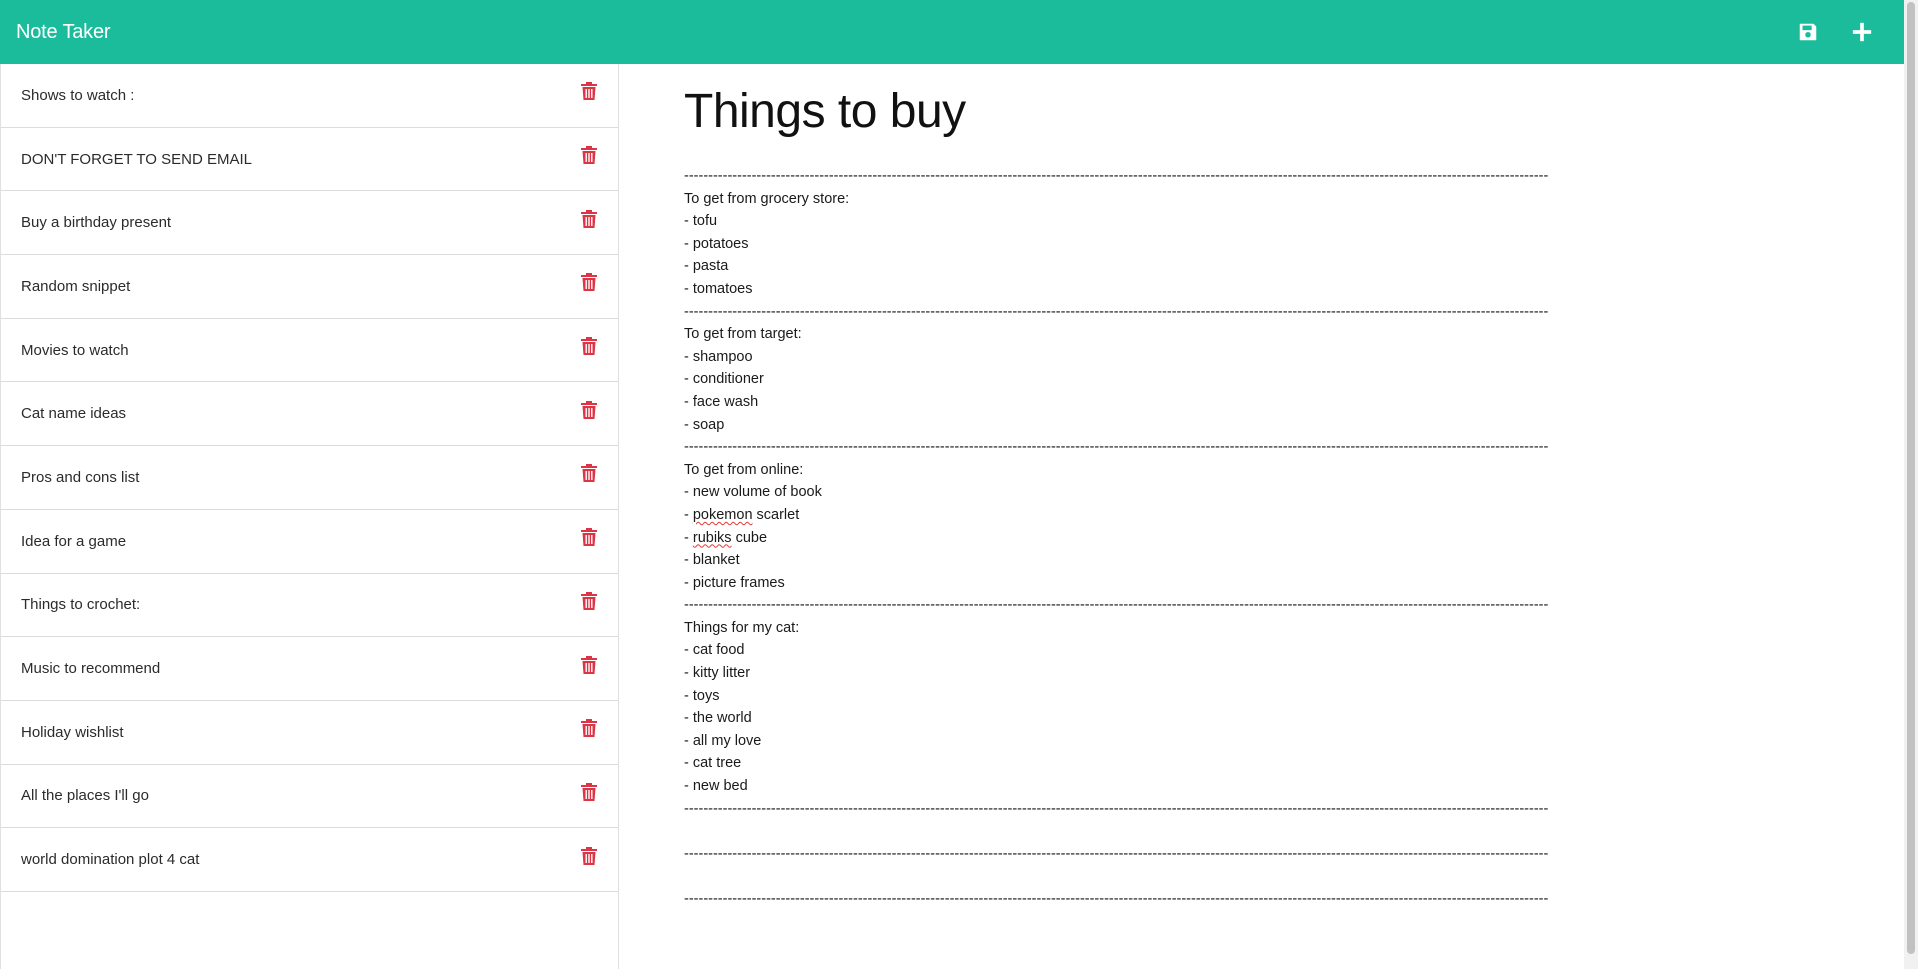 The image size is (1918, 969). Describe the element at coordinates (706, 266) in the screenshot. I see `note-body-line: - pasta` at that location.